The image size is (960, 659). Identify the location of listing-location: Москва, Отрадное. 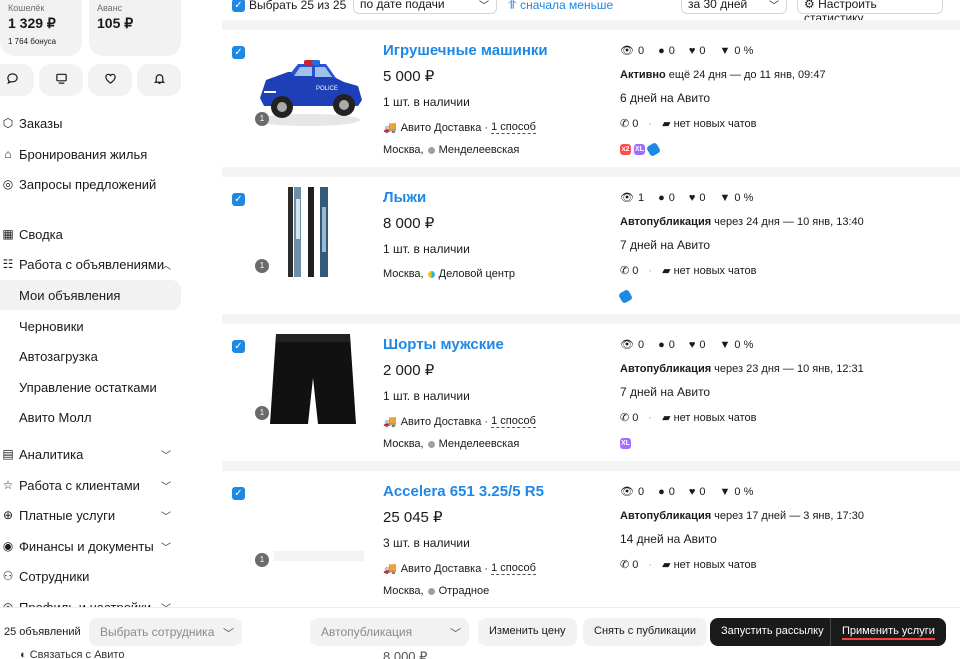
(436, 591).